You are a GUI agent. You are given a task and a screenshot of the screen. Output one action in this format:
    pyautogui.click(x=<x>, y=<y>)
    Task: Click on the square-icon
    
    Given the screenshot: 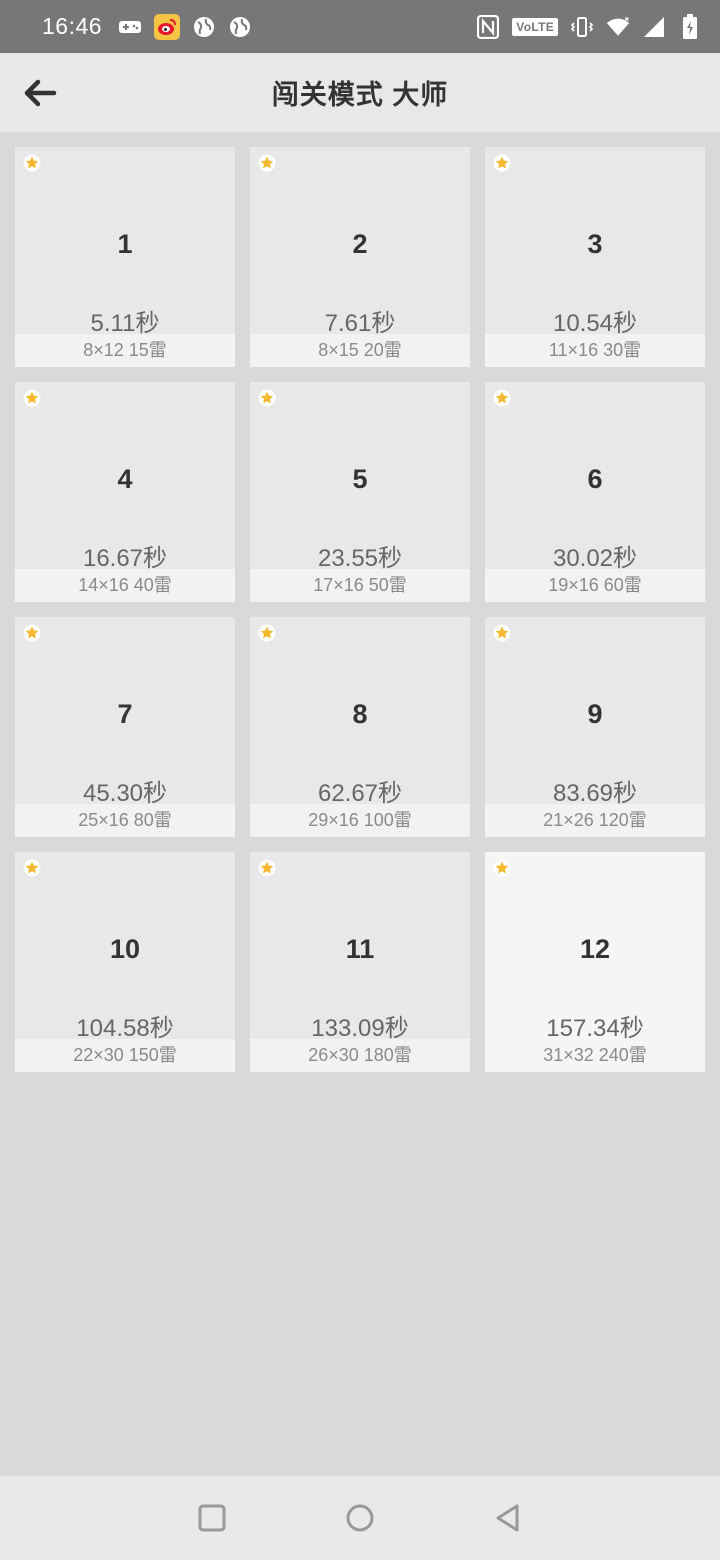 What is the action you would take?
    pyautogui.click(x=212, y=1518)
    